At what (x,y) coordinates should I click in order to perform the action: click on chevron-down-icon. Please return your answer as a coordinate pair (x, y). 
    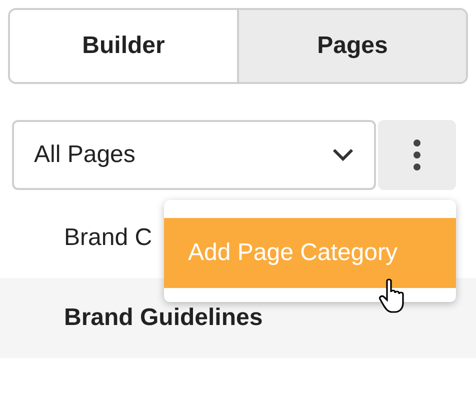
    Looking at the image, I should click on (343, 155).